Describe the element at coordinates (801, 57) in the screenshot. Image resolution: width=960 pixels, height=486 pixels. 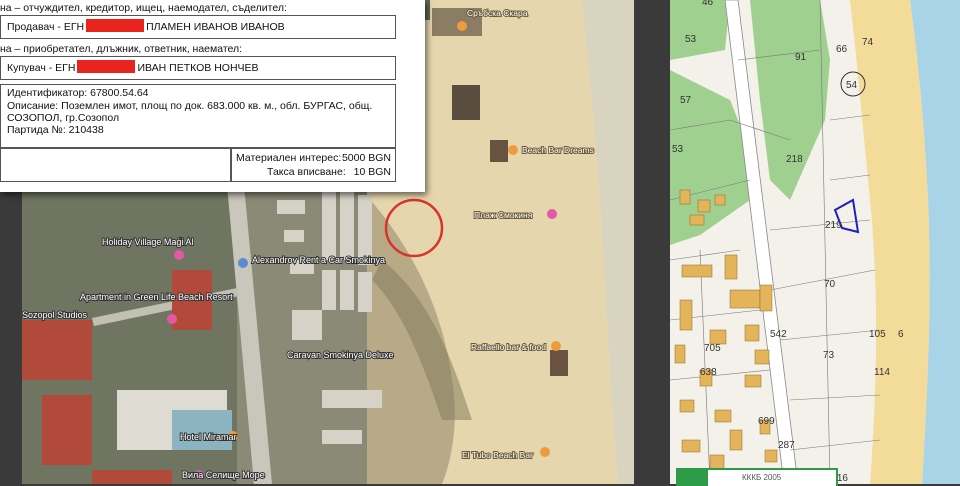
I see `parcel-91: 91` at that location.